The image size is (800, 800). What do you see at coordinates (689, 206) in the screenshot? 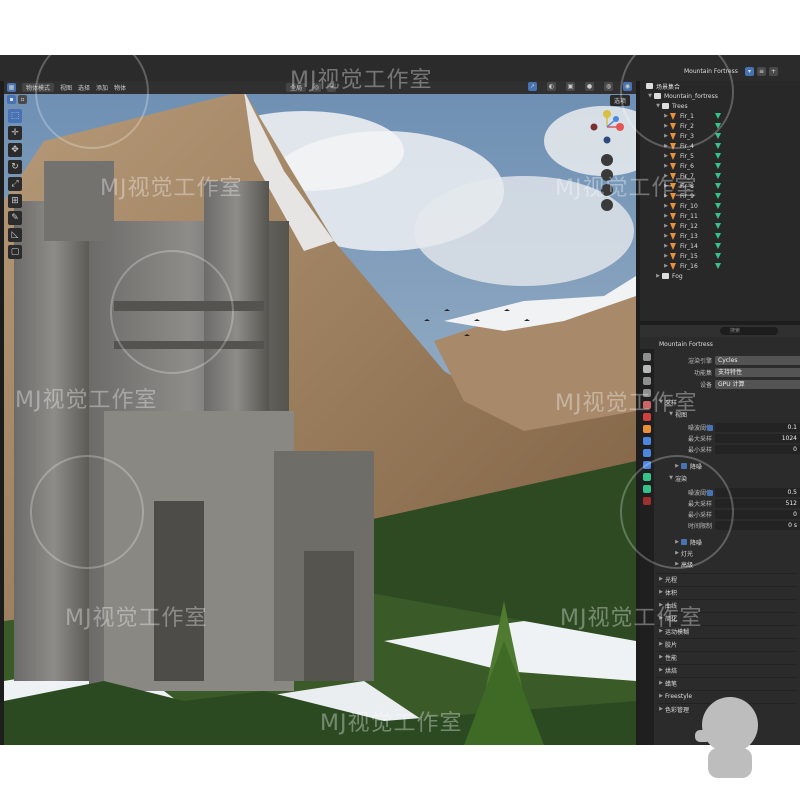
I see `tree-object-label: Fir_10` at bounding box center [689, 206].